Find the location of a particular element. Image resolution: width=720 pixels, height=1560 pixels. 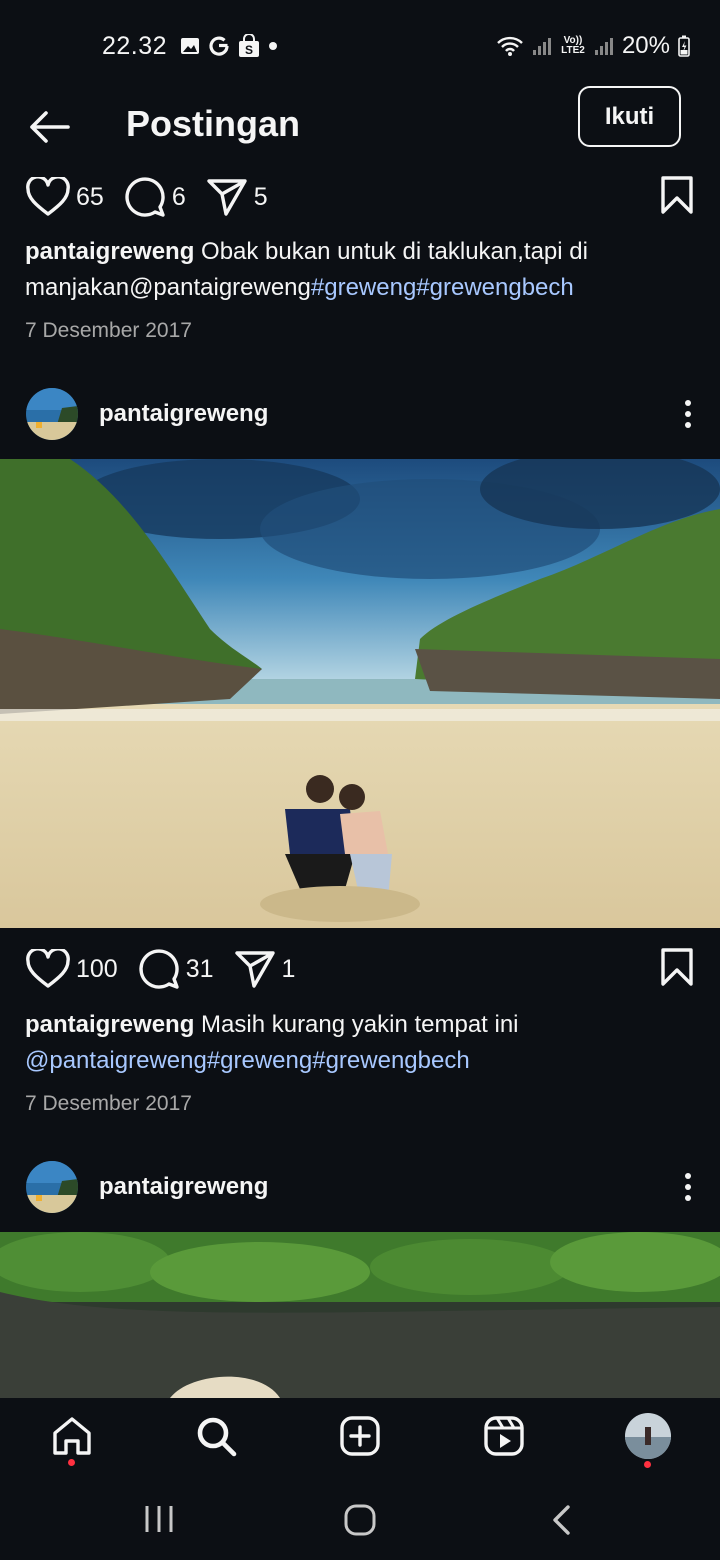

follow-button: Ikuti is located at coordinates (629, 116).